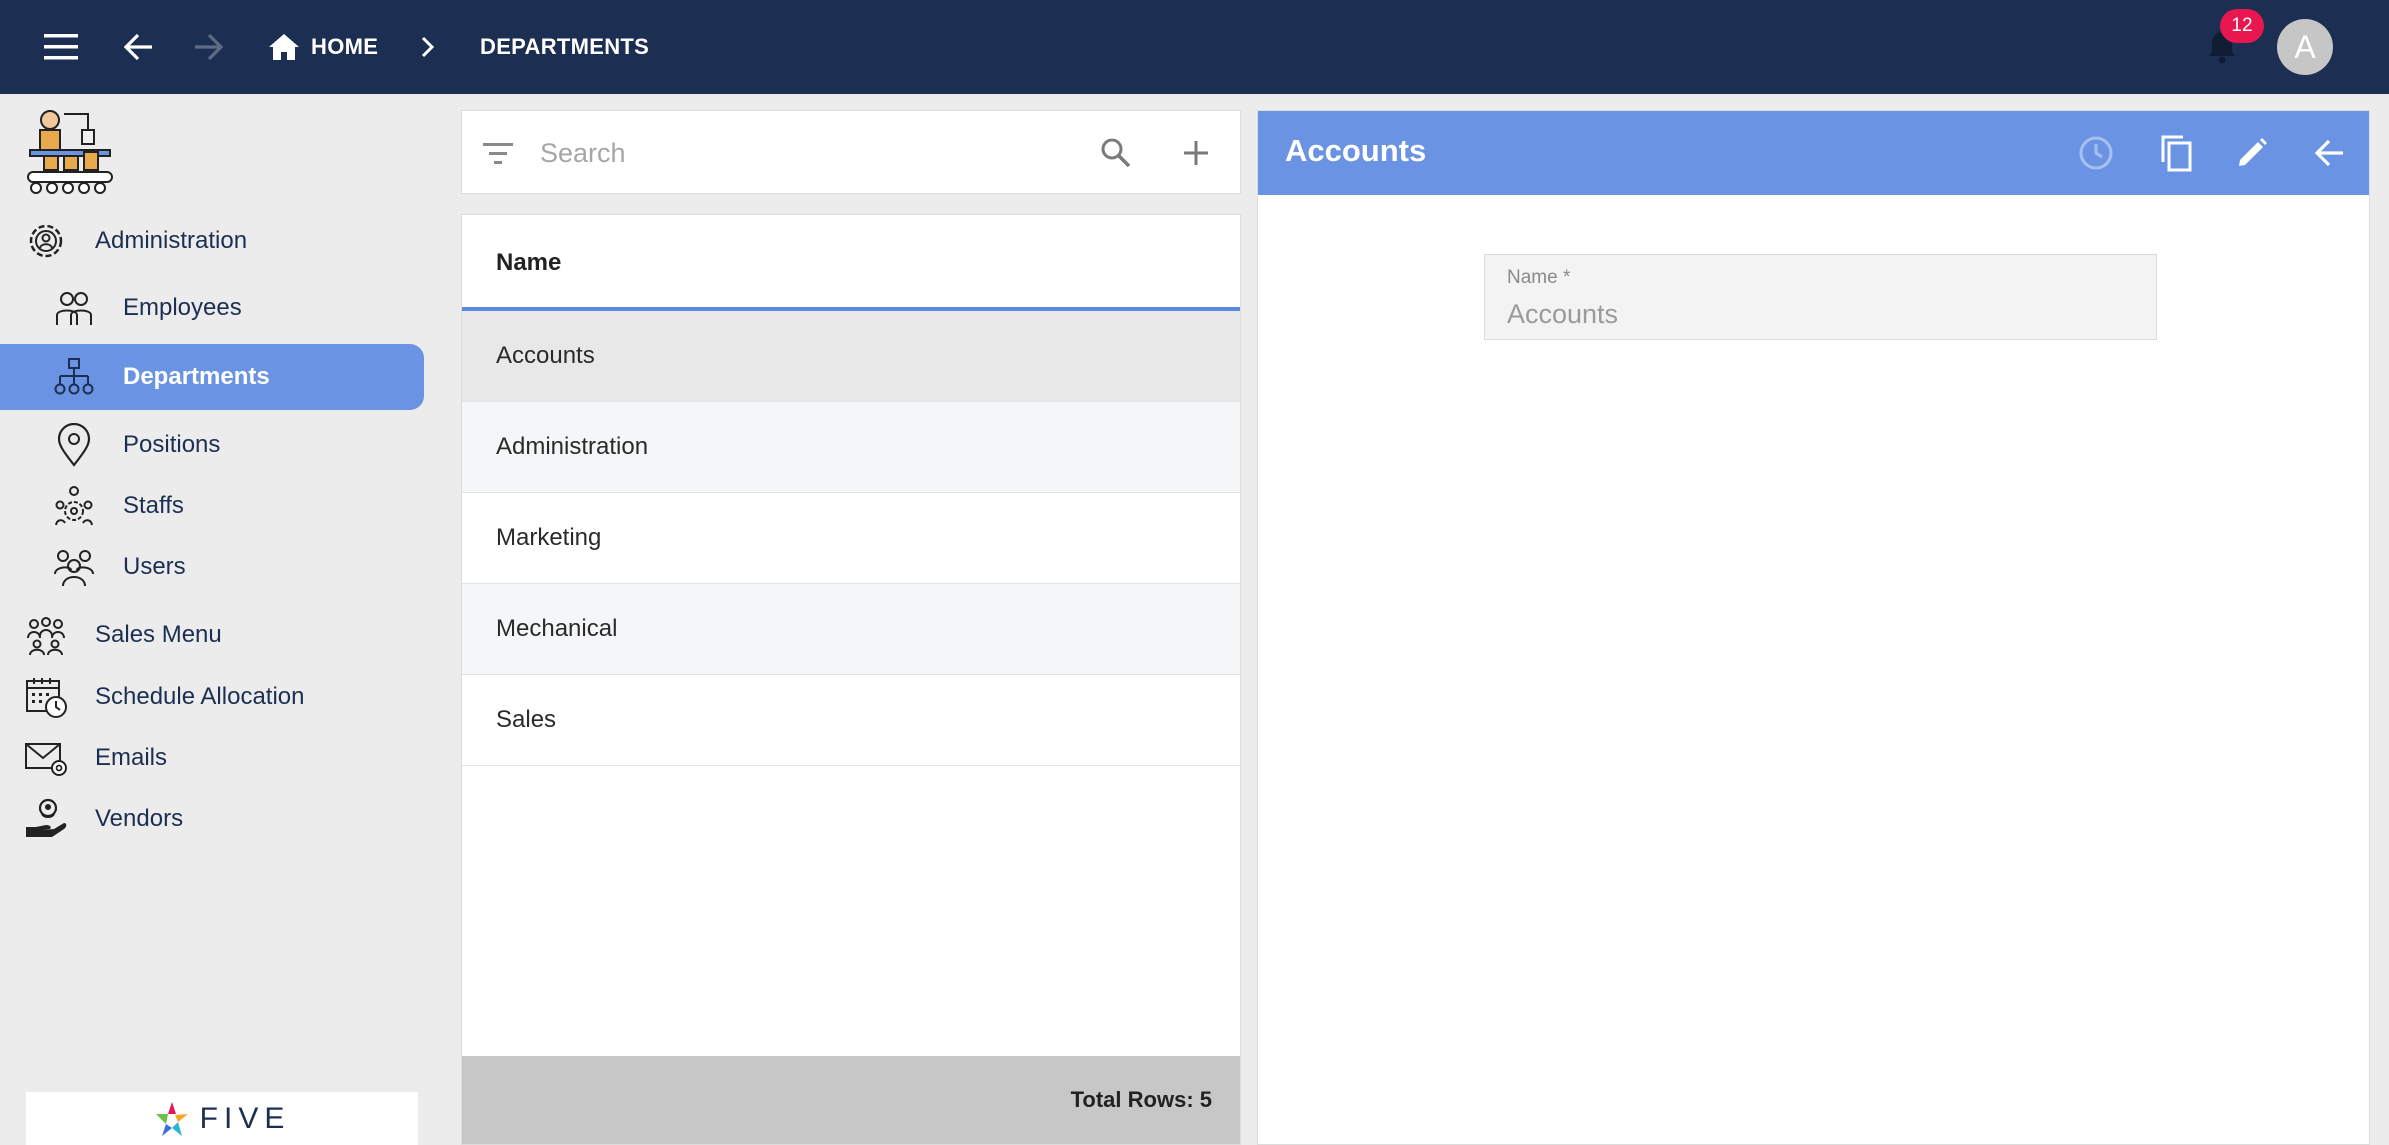 Image resolution: width=2389 pixels, height=1145 pixels. What do you see at coordinates (851, 629) in the screenshot?
I see `table-row: Mechanical` at bounding box center [851, 629].